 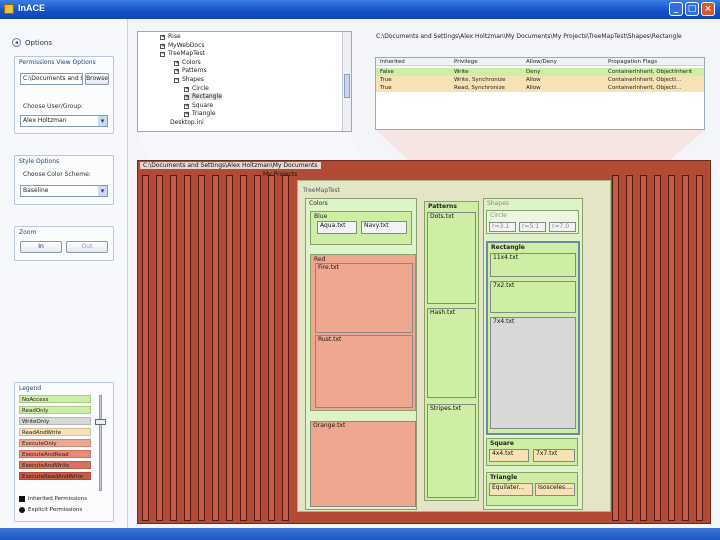 What do you see at coordinates (708, 9) in the screenshot?
I see `close-button: ×` at bounding box center [708, 9].